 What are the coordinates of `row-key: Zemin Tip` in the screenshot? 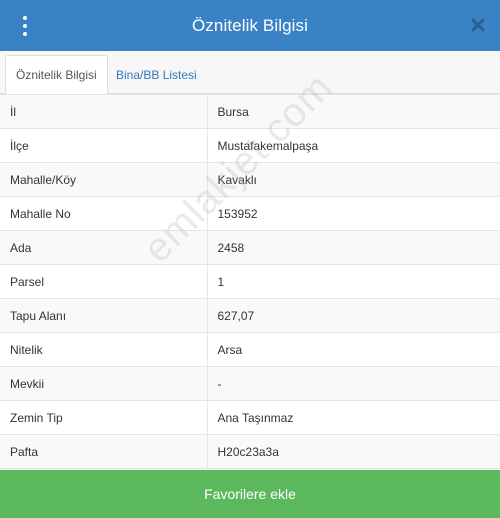 It's located at (104, 417).